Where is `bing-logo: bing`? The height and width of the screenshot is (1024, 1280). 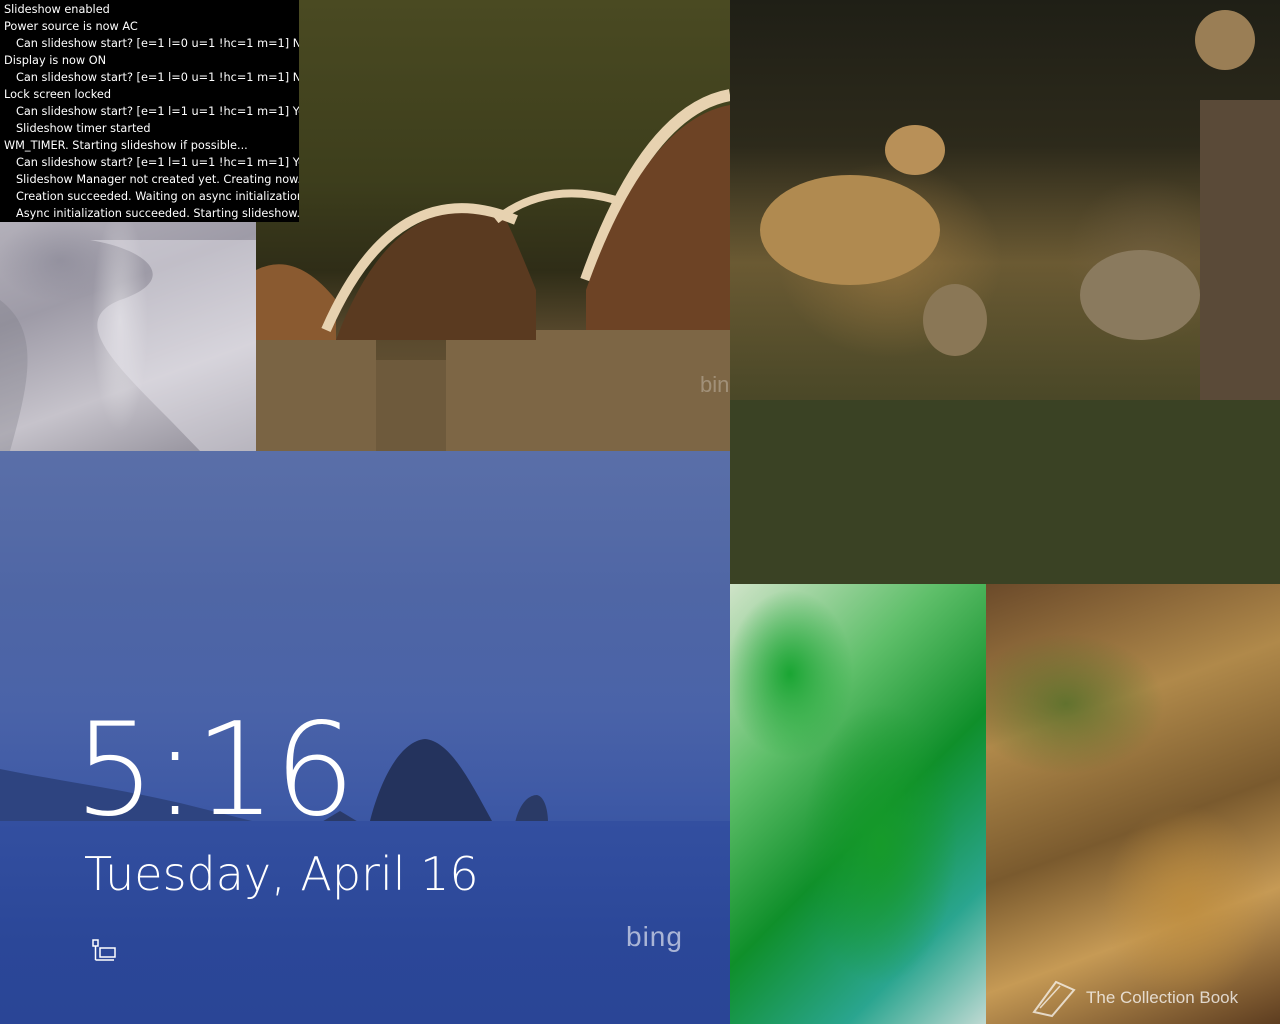
bing-logo: bing is located at coordinates (654, 936).